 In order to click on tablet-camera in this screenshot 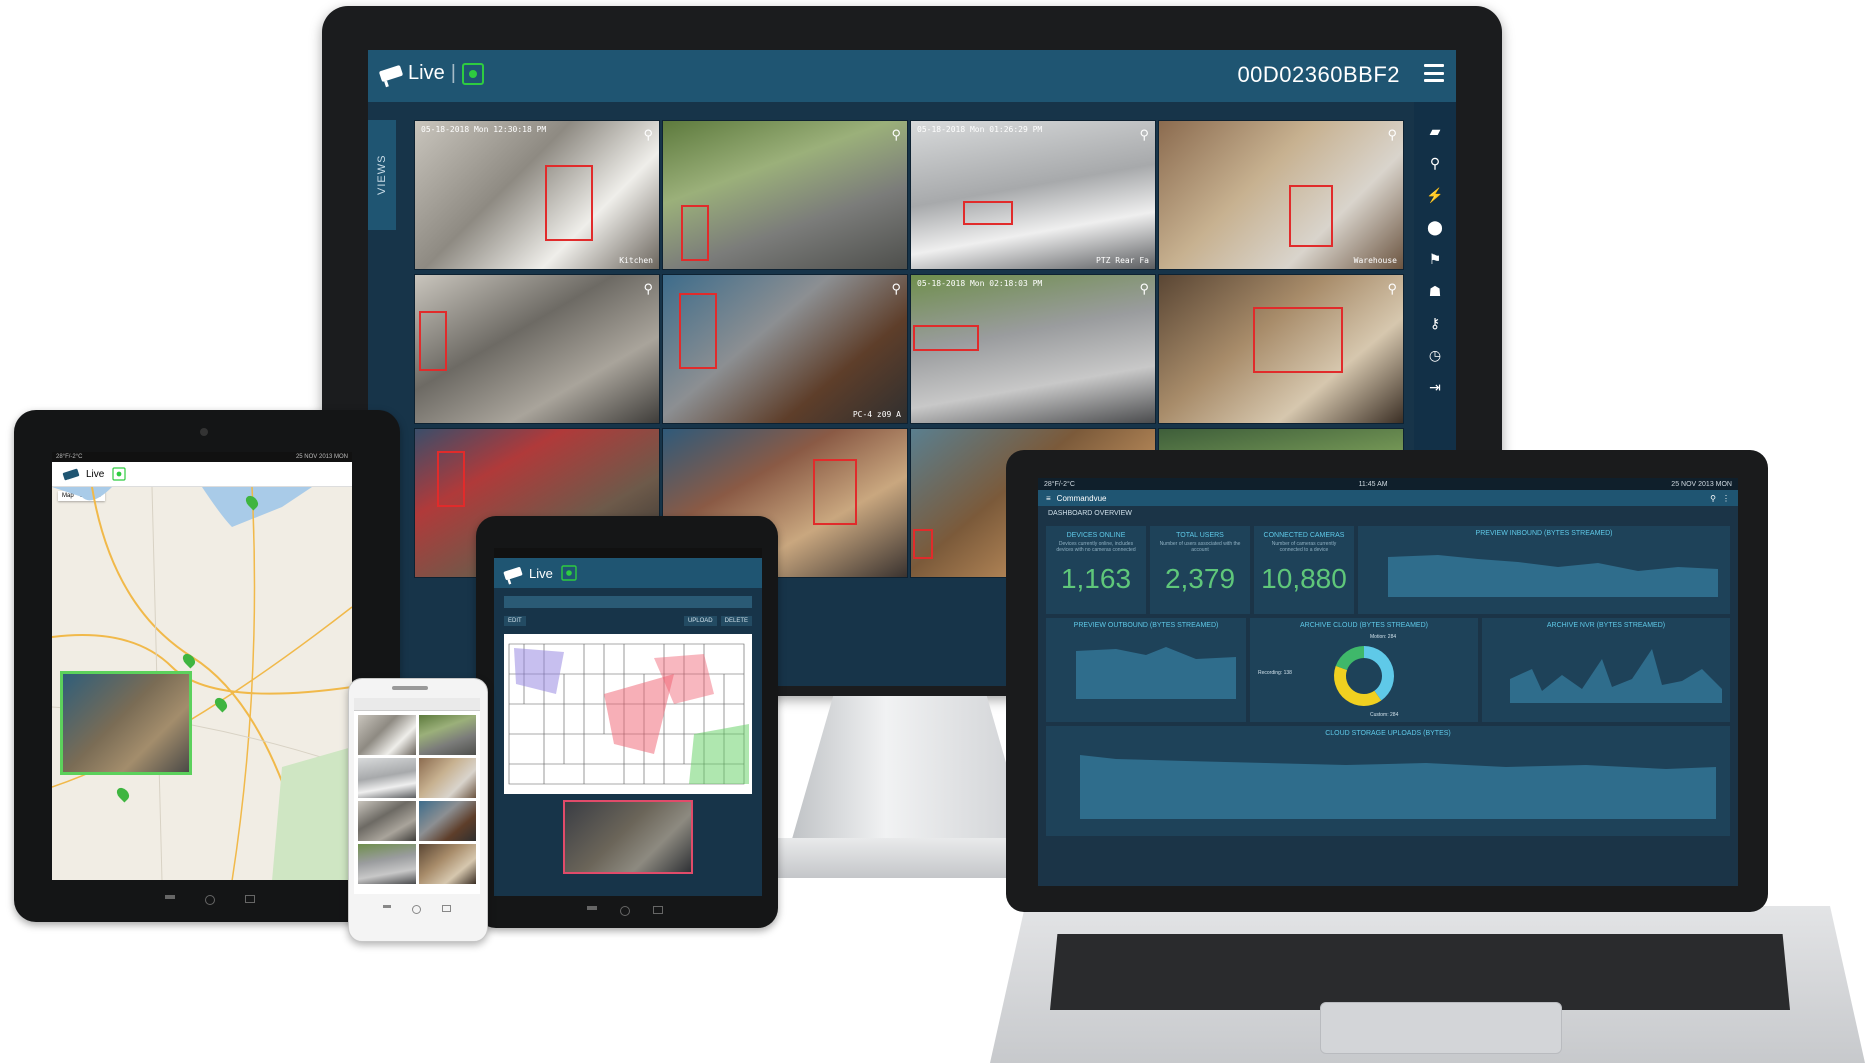, I will do `click(204, 432)`.